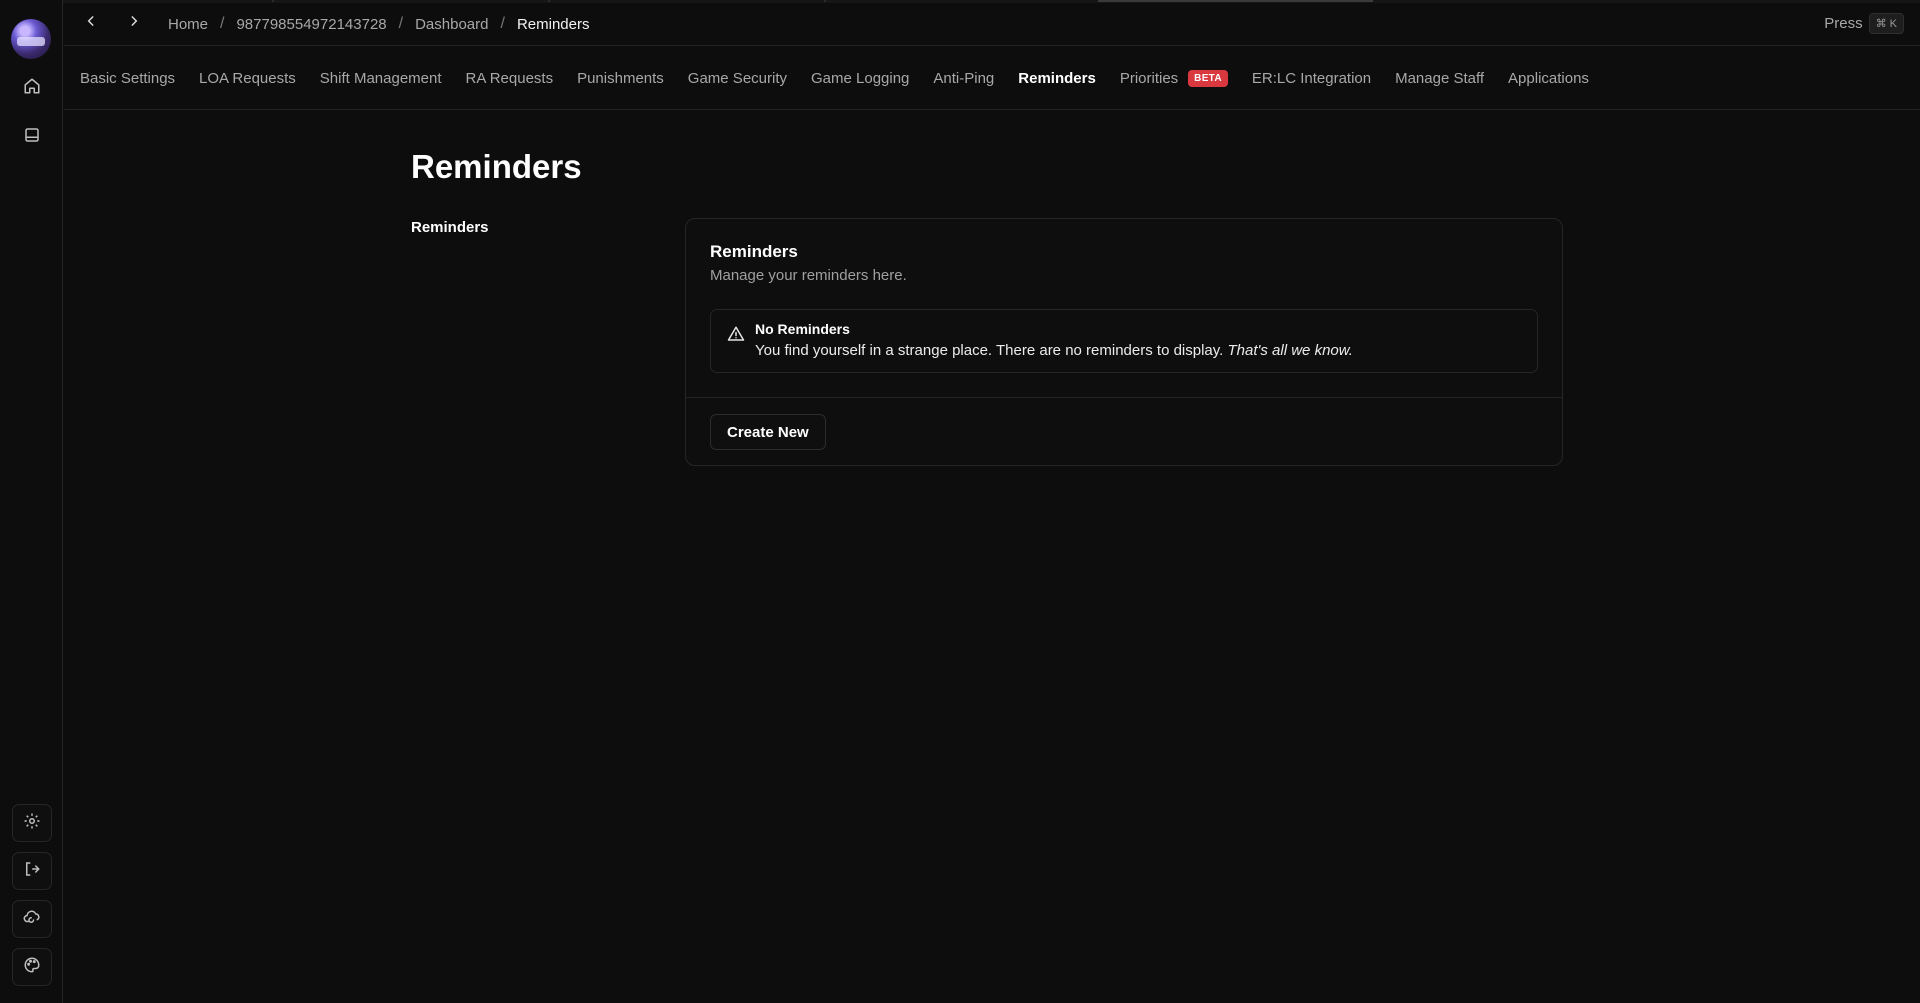  Describe the element at coordinates (754, 251) in the screenshot. I see `card-title: Reminders` at that location.